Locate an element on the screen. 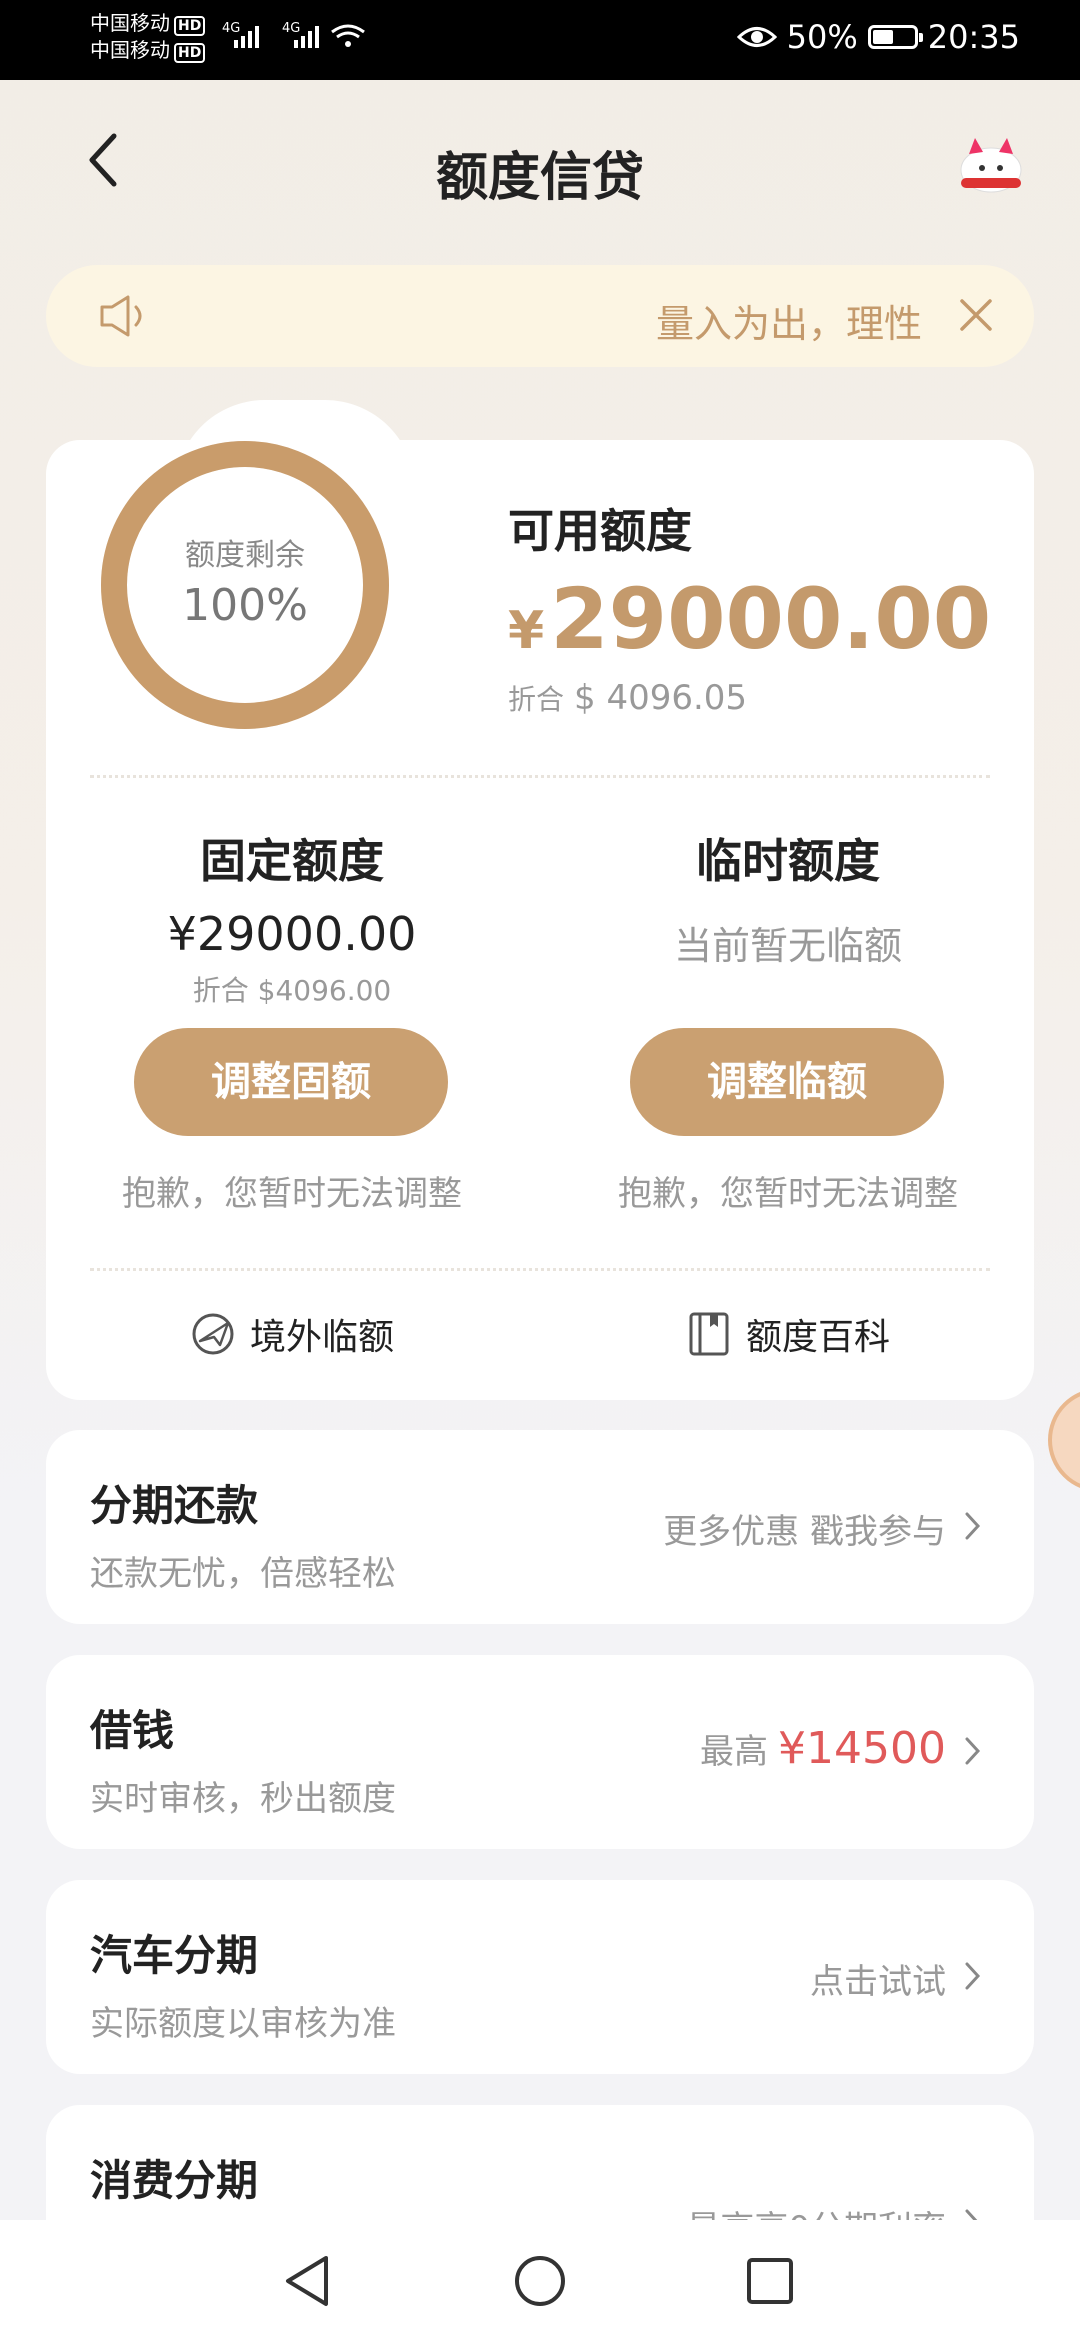 The image size is (1080, 2340). status-right: 50% 20:35 is located at coordinates (878, 37).